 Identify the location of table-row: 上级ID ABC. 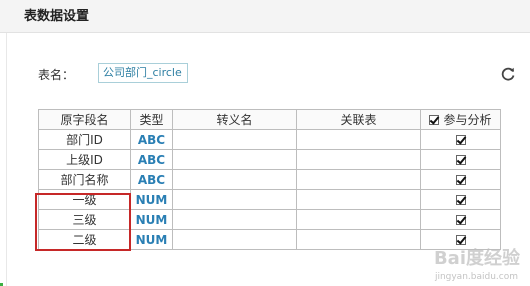
(269, 159).